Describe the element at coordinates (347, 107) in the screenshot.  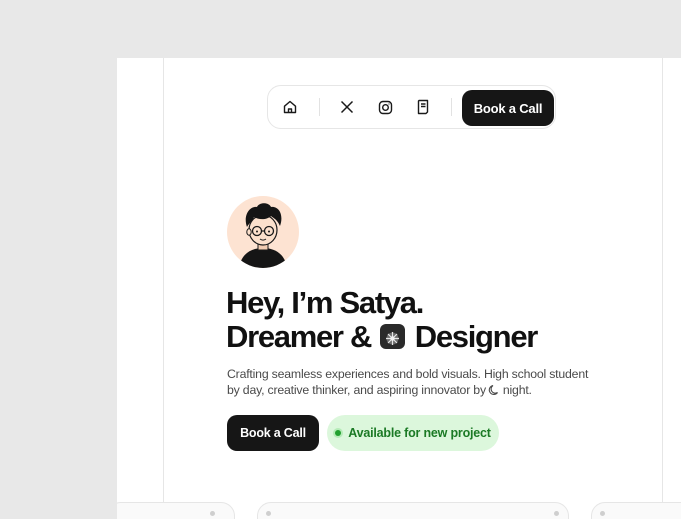
I see `x-logo-icon` at that location.